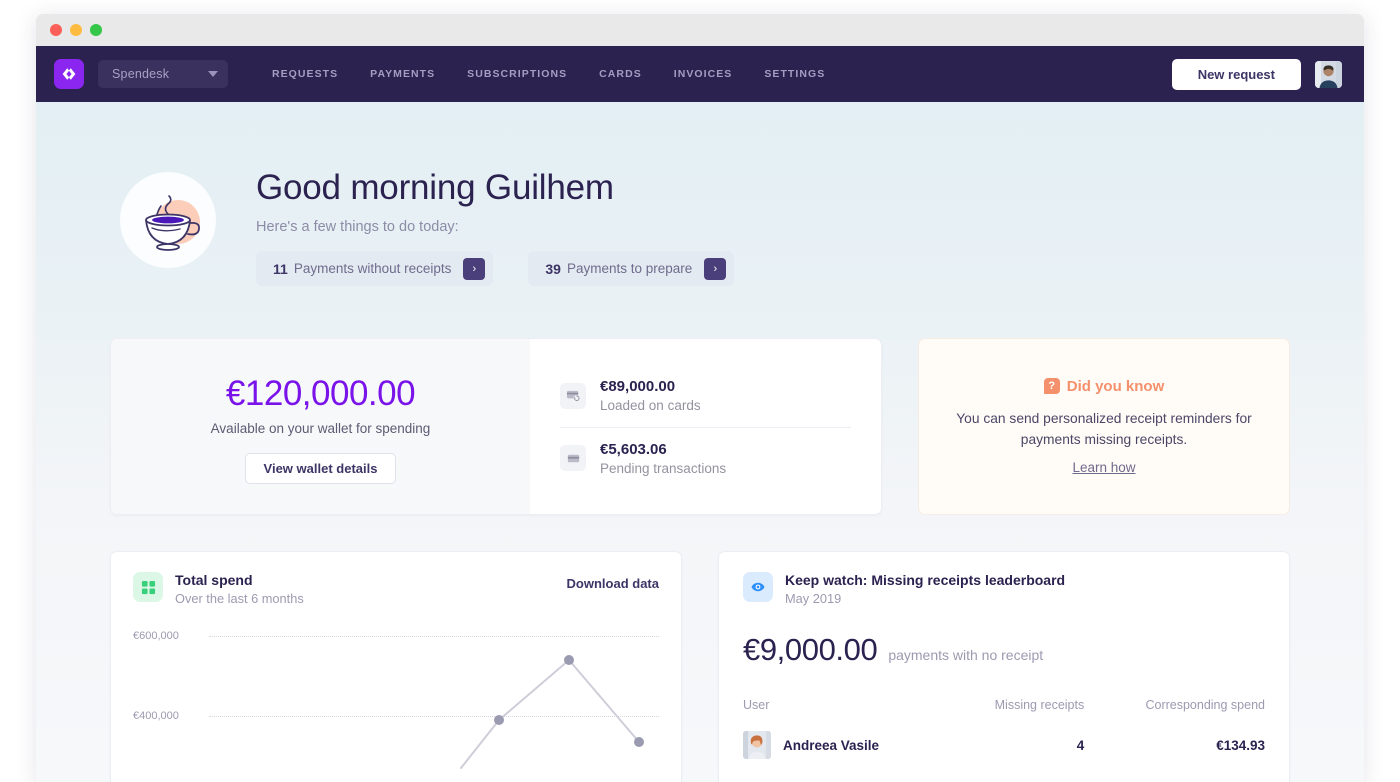 The image size is (1400, 782). Describe the element at coordinates (280, 268) in the screenshot. I see `chip-count: 11` at that location.